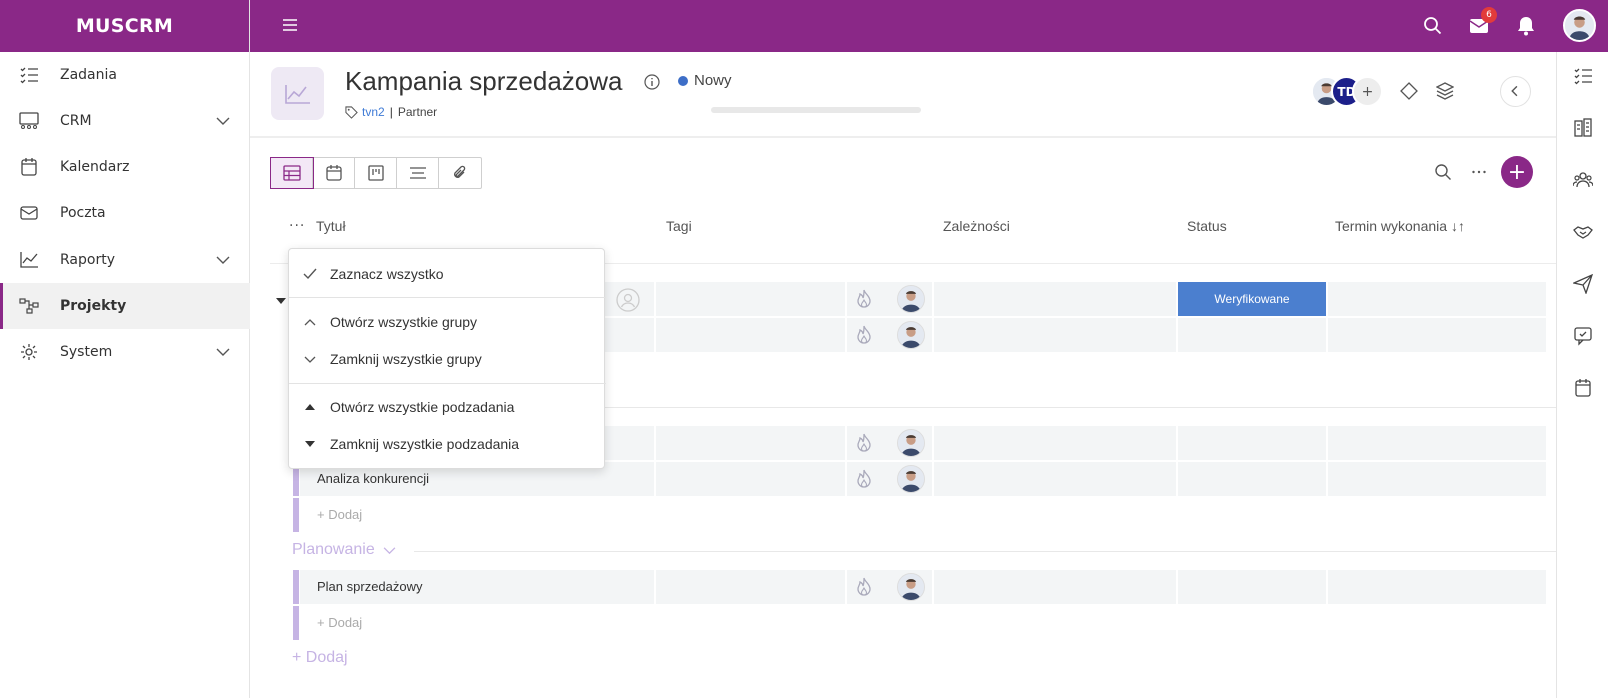  What do you see at coordinates (370, 586) in the screenshot?
I see `row-title: Plan sprzedażowy` at bounding box center [370, 586].